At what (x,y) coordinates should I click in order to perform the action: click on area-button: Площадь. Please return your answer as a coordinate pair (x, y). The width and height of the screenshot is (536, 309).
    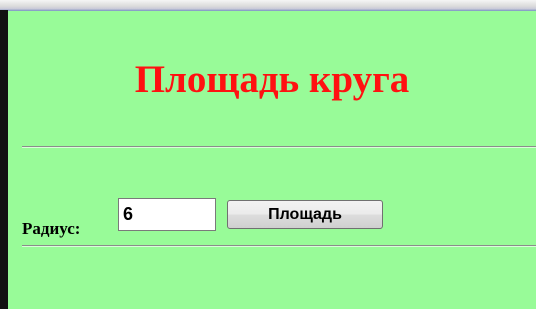
    Looking at the image, I should click on (305, 214).